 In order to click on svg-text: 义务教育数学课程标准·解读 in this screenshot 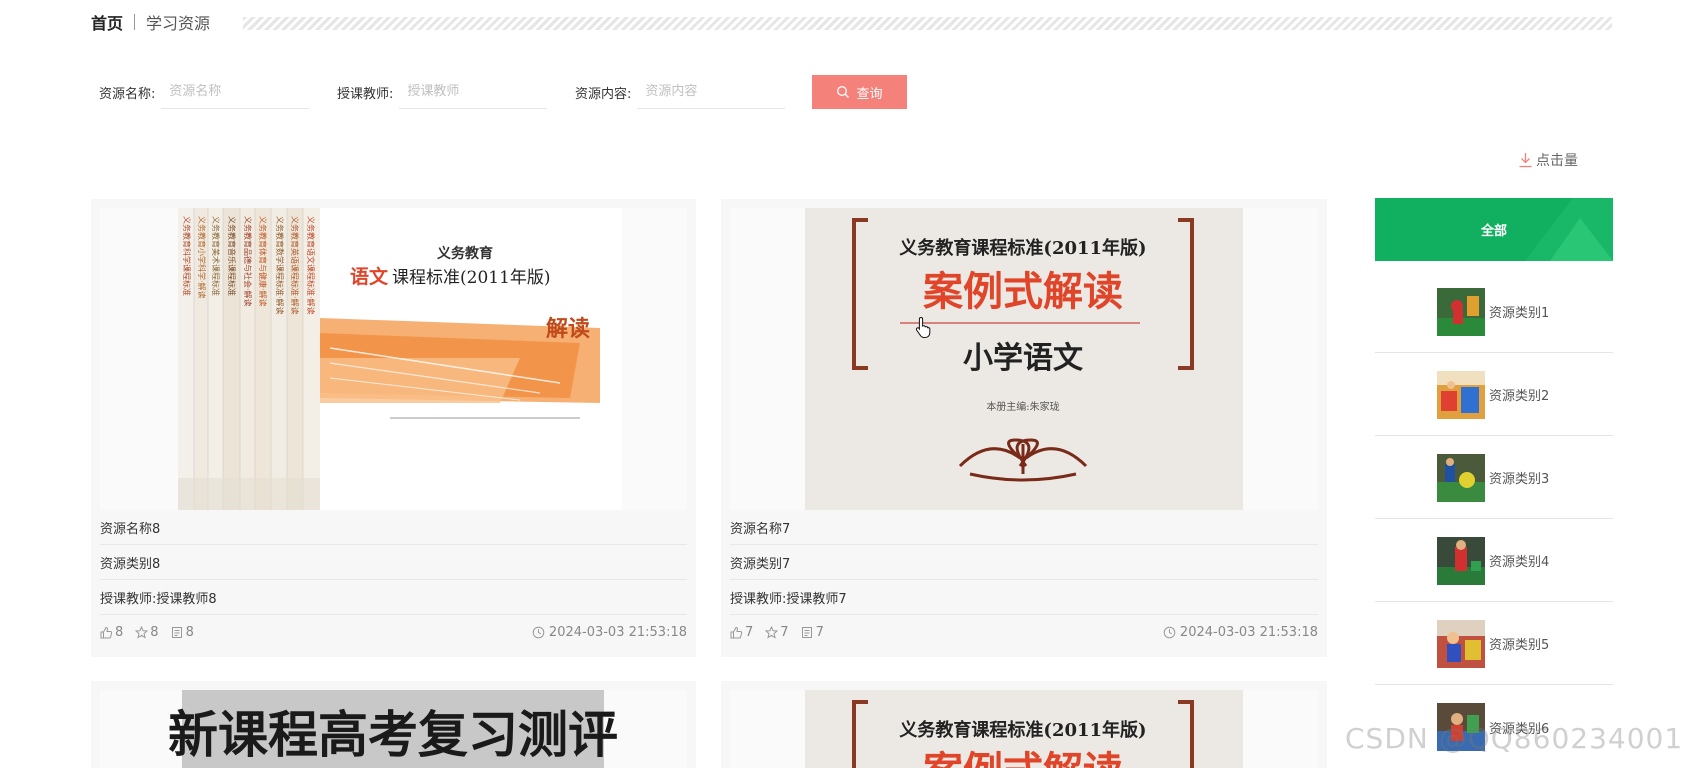, I will do `click(280, 265)`.